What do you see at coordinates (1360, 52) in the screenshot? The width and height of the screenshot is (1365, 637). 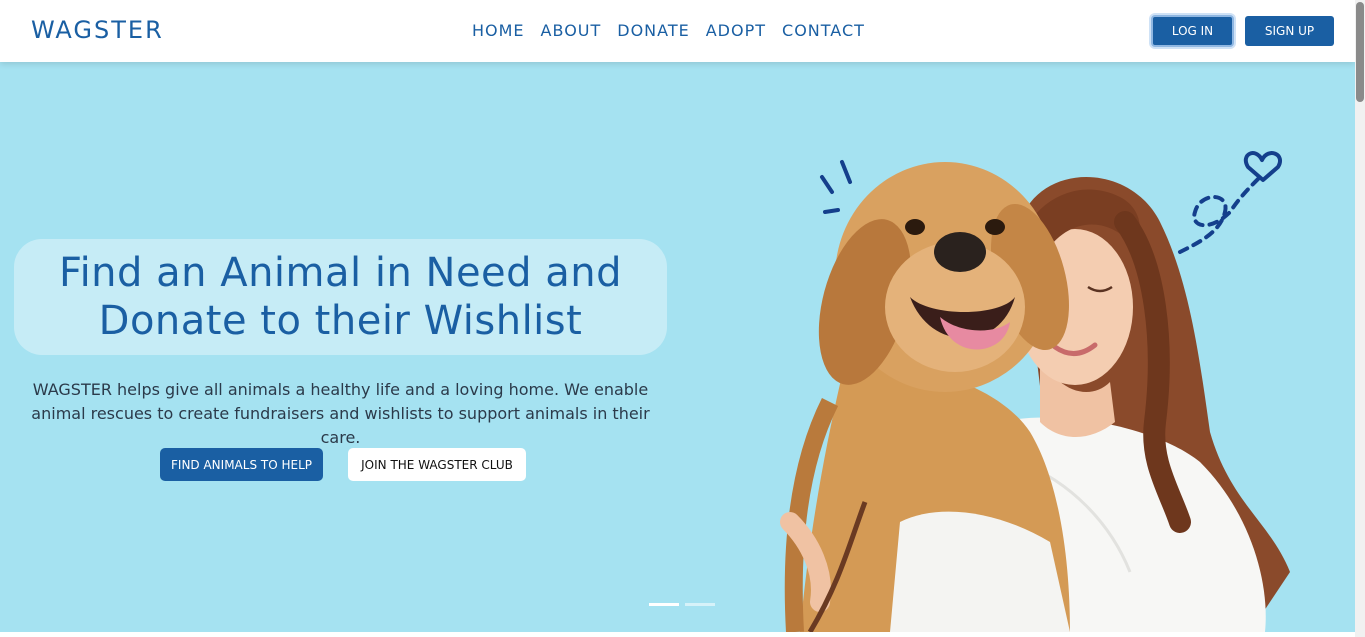 I see `scrollbar-thumb` at bounding box center [1360, 52].